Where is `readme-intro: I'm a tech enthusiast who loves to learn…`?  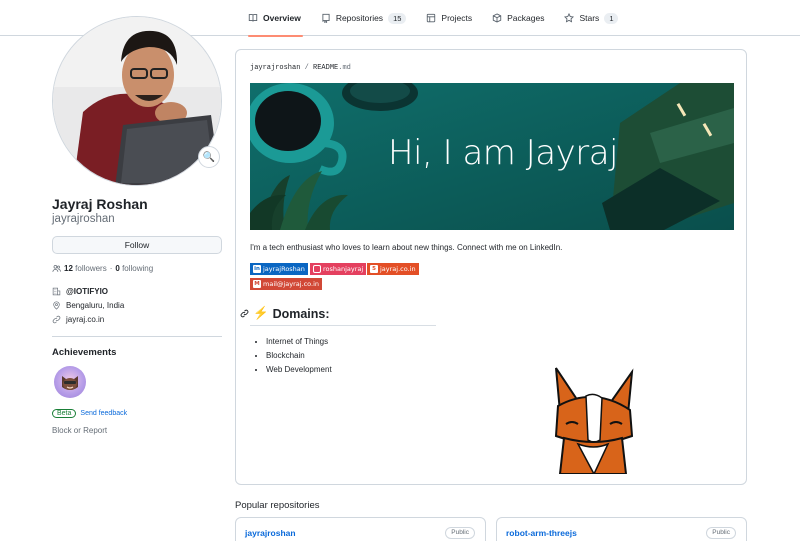
readme-intro: I'm a tech enthusiast who loves to learn… is located at coordinates (406, 247).